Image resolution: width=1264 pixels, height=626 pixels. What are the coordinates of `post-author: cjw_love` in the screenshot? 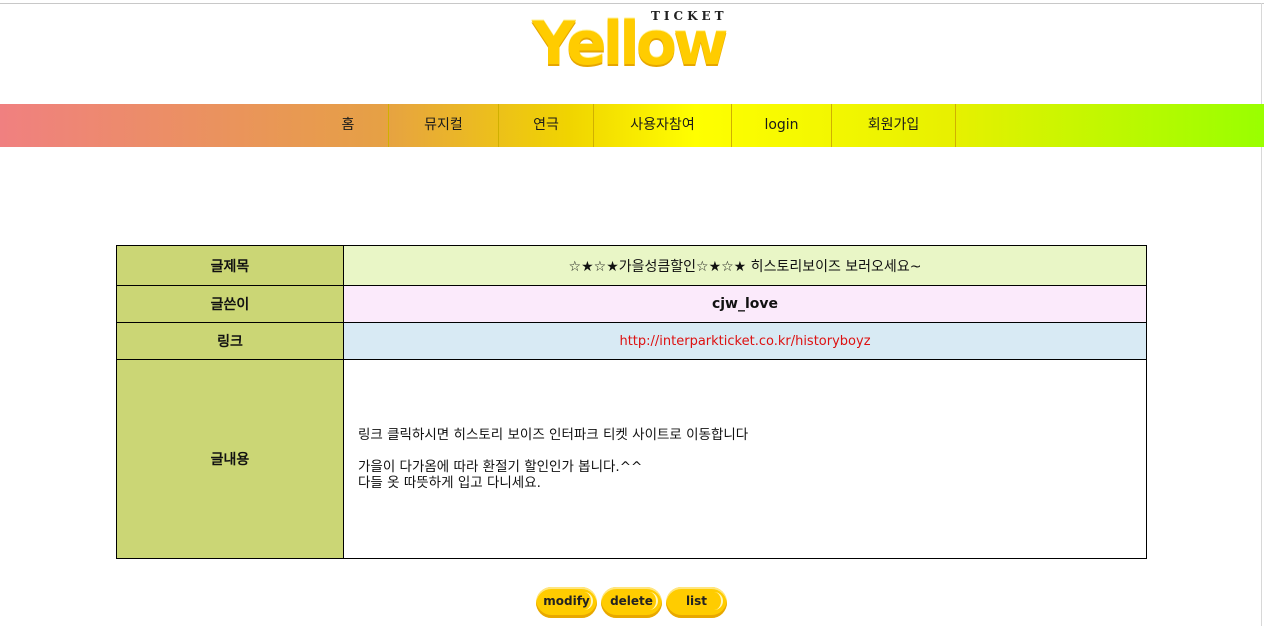 It's located at (745, 304).